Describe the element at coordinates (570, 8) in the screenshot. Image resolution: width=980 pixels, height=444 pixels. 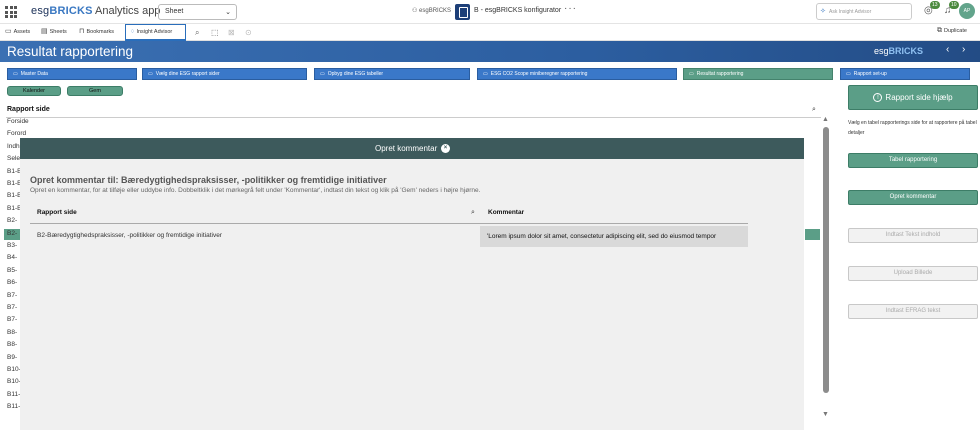
I see `more-options-icon: ···` at that location.